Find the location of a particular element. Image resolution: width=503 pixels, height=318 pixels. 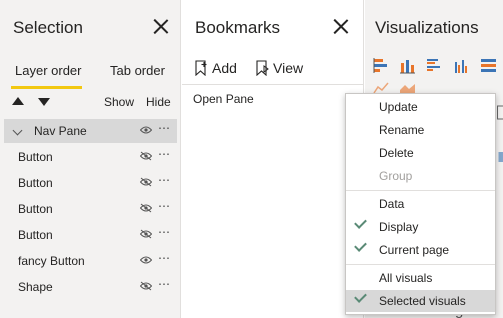

menu-item-rename: Rename is located at coordinates (420, 130).